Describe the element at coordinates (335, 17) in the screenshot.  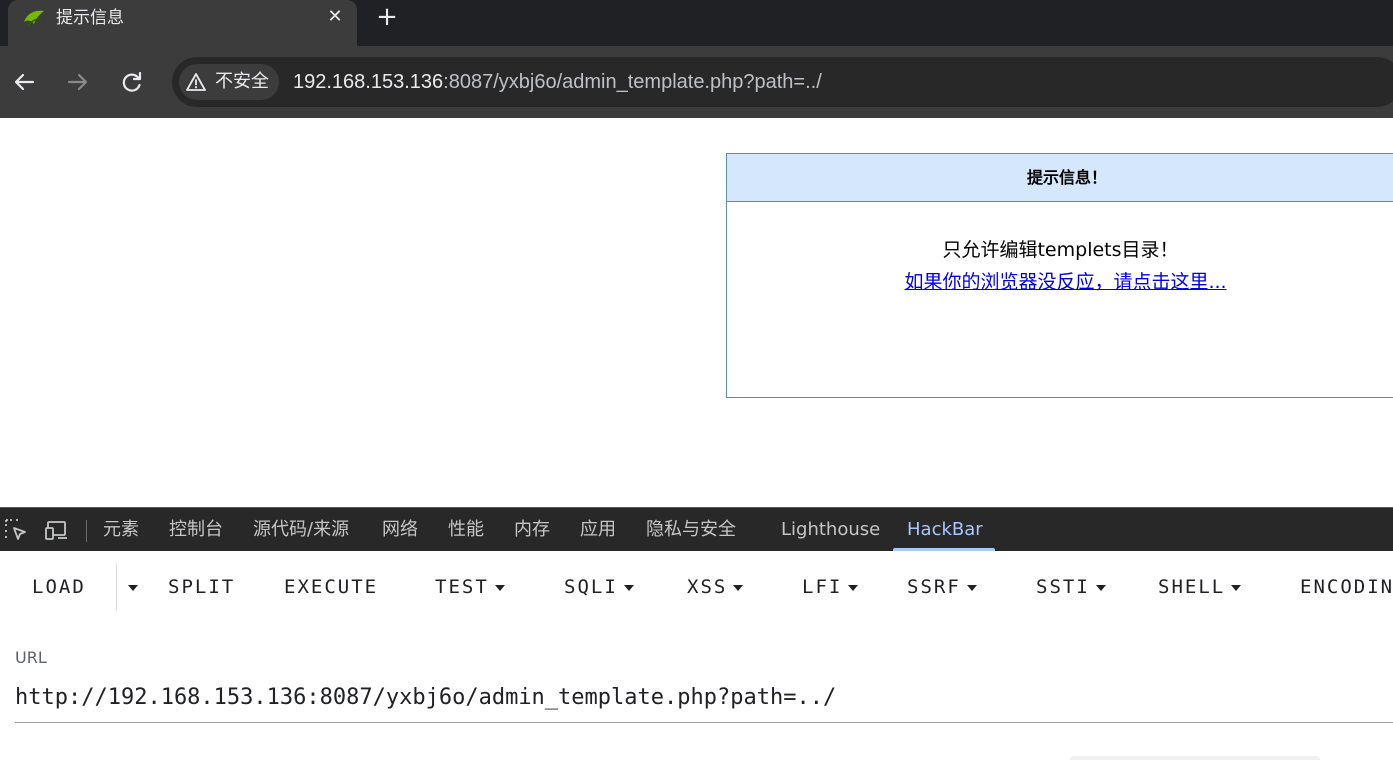
I see `tab-close-icon: ✕` at that location.